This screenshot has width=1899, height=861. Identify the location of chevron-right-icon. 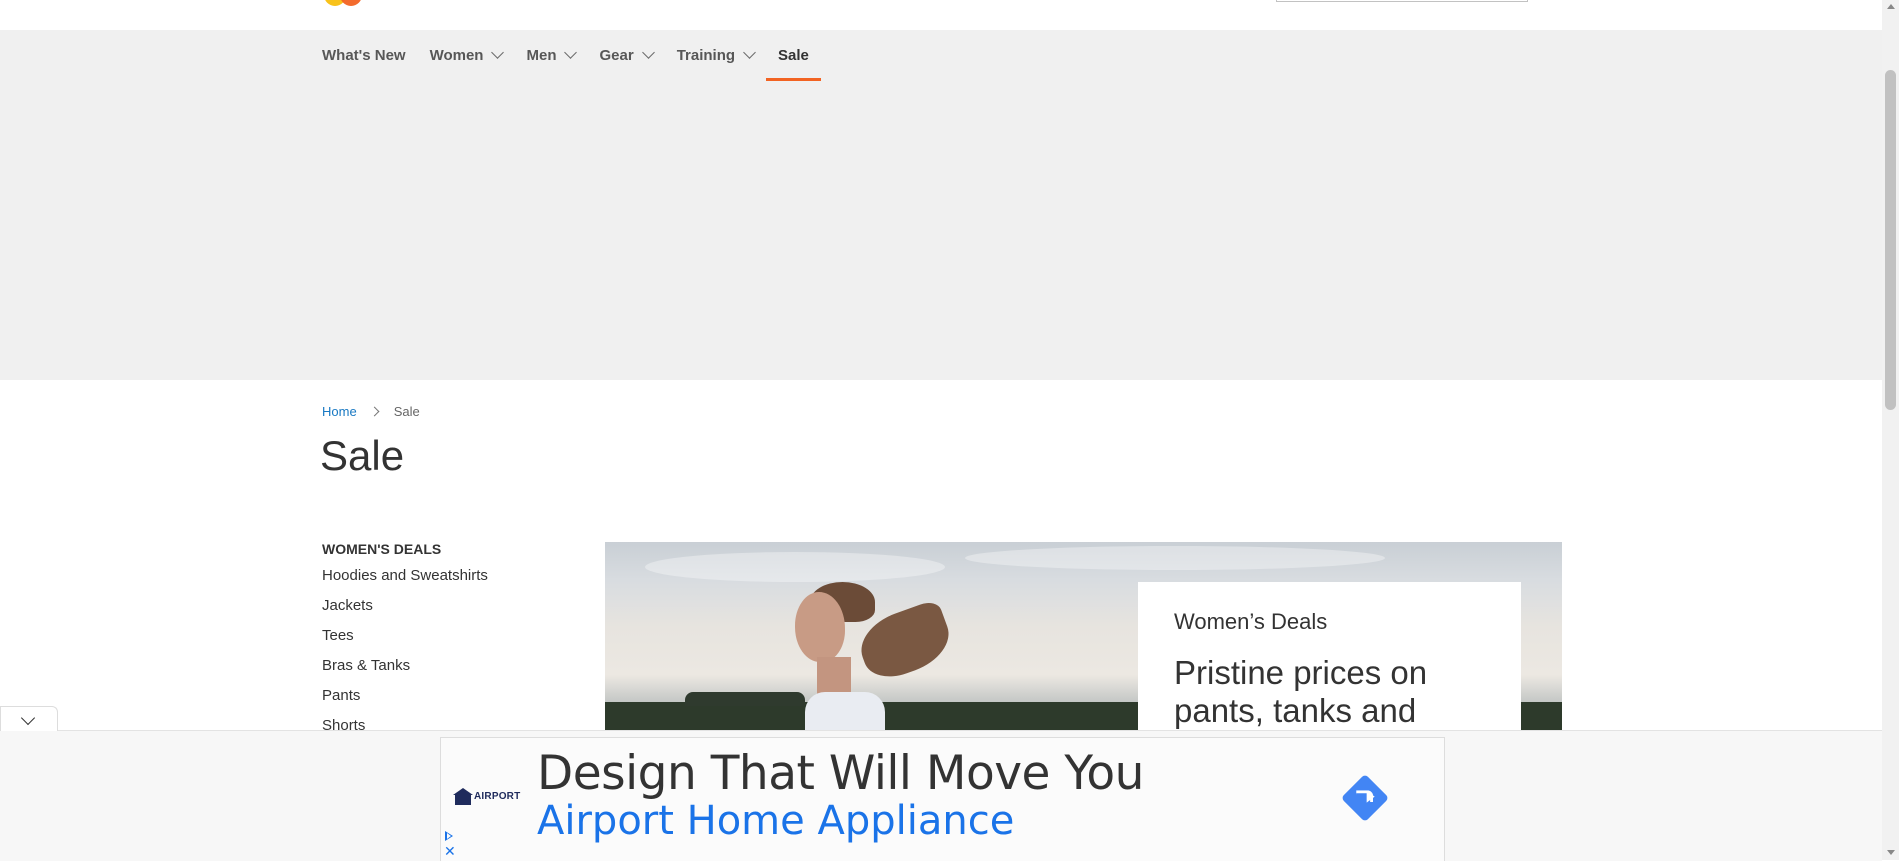
(374, 411).